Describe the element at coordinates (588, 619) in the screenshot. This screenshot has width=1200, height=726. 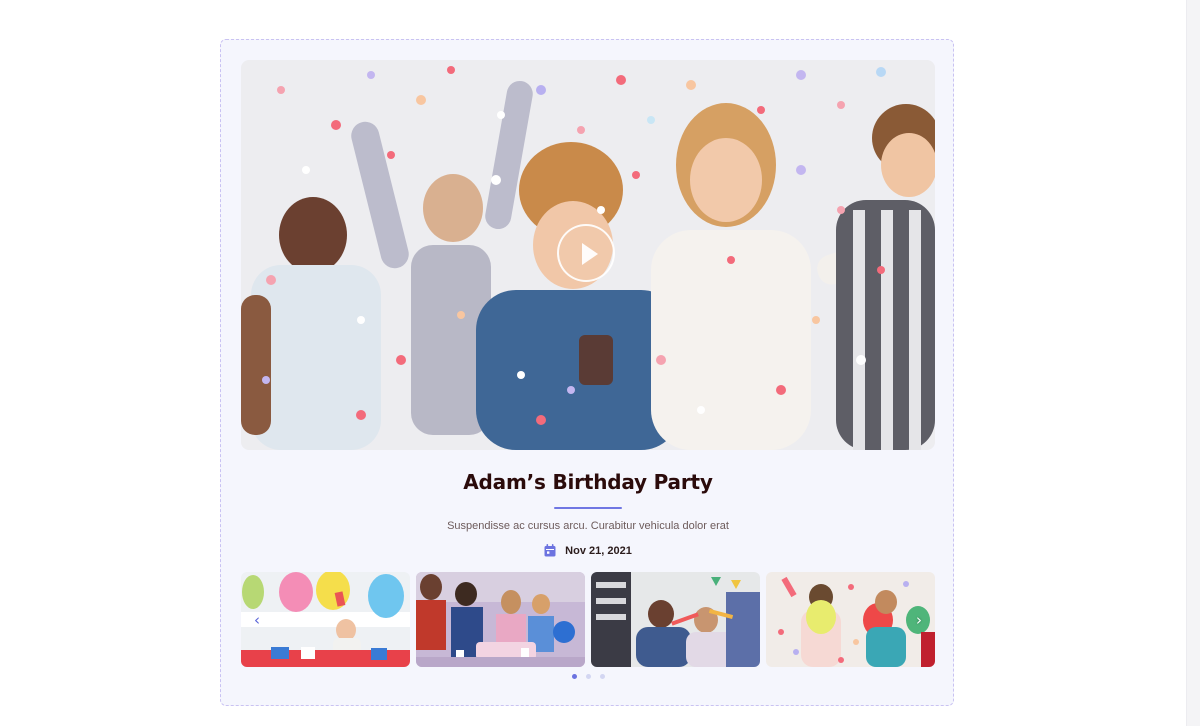
I see `thumbnail-carousel: ‹ ›` at that location.